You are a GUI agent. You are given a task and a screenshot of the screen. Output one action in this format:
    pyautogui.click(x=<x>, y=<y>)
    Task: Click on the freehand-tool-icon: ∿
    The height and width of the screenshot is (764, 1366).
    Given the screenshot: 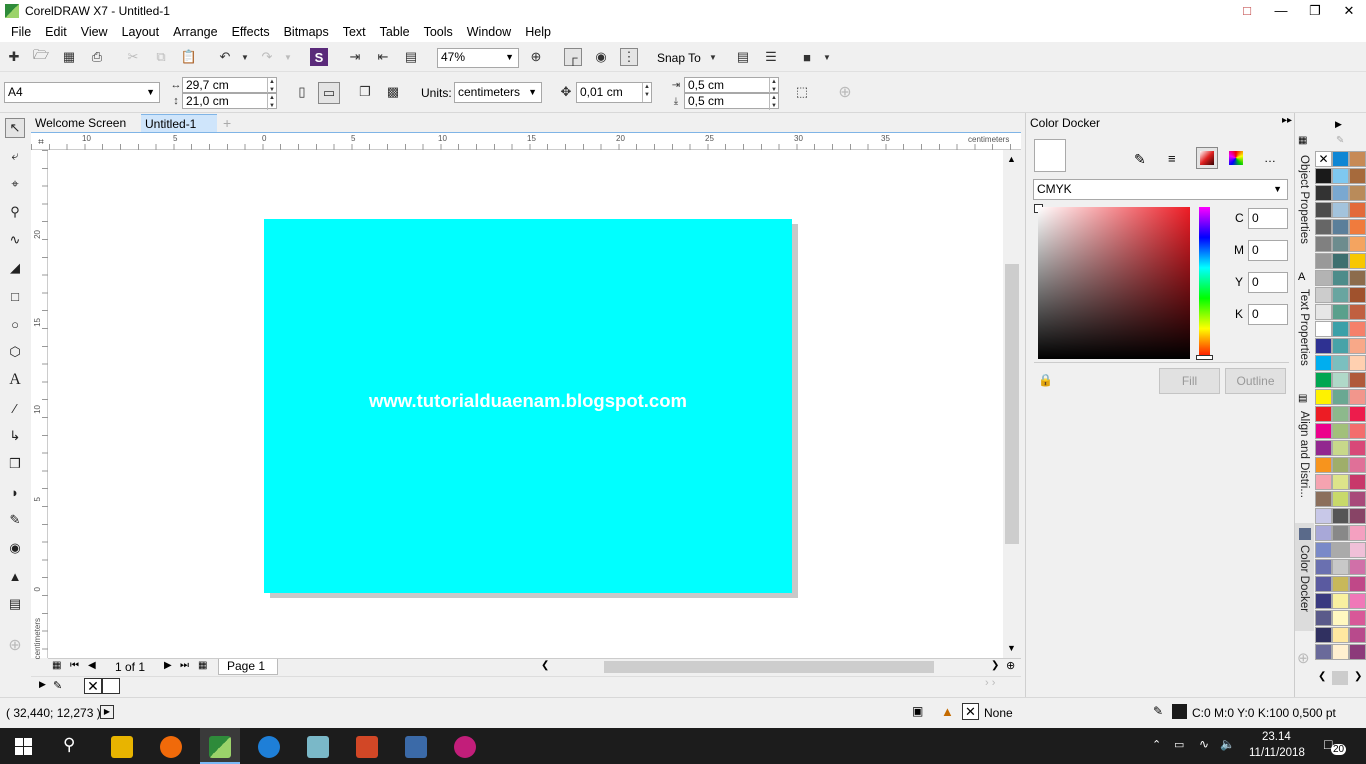 What is the action you would take?
    pyautogui.click(x=15, y=240)
    